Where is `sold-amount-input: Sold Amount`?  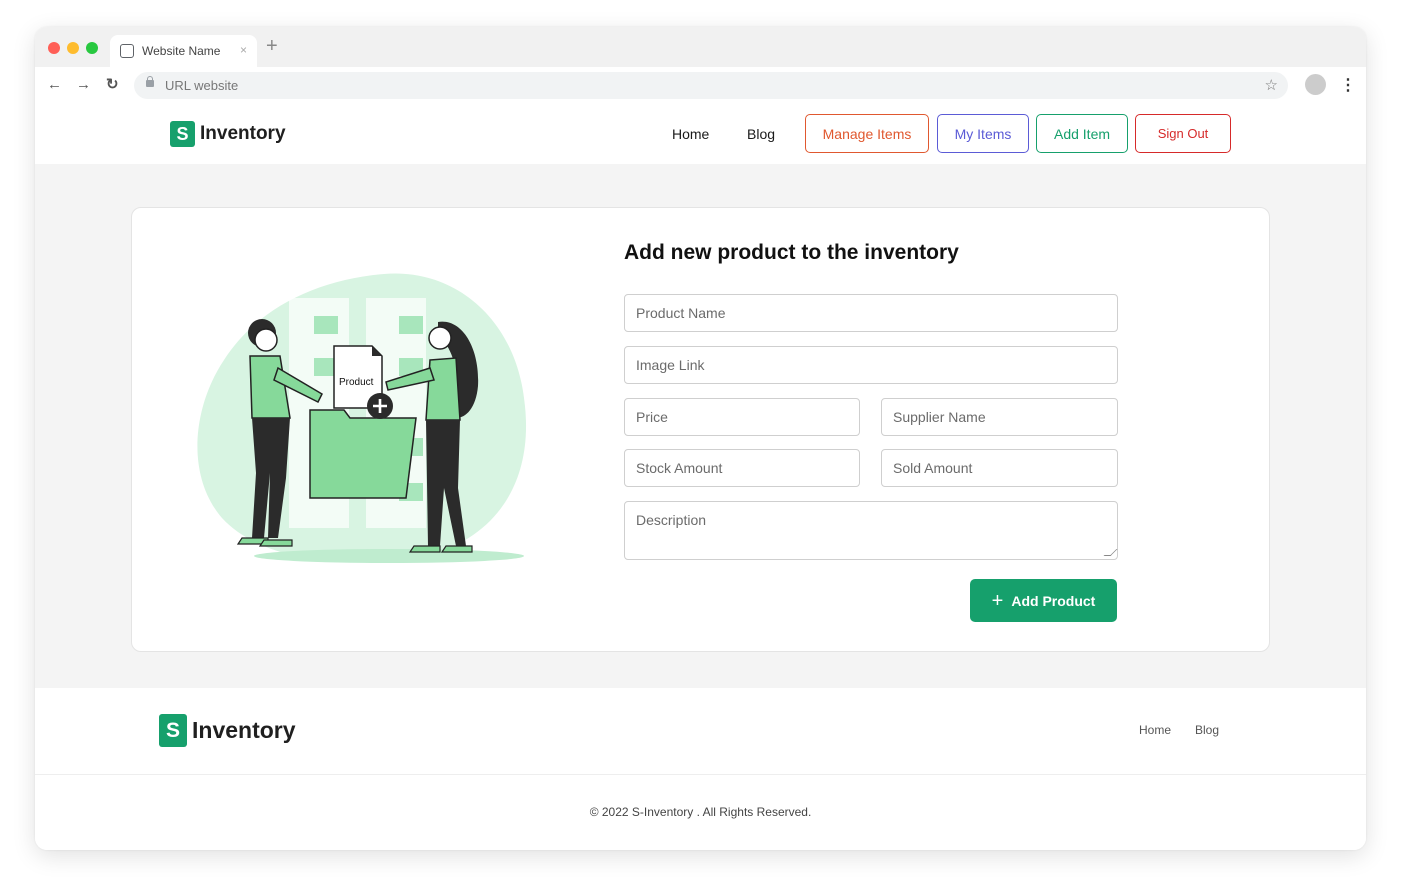 sold-amount-input: Sold Amount is located at coordinates (999, 468).